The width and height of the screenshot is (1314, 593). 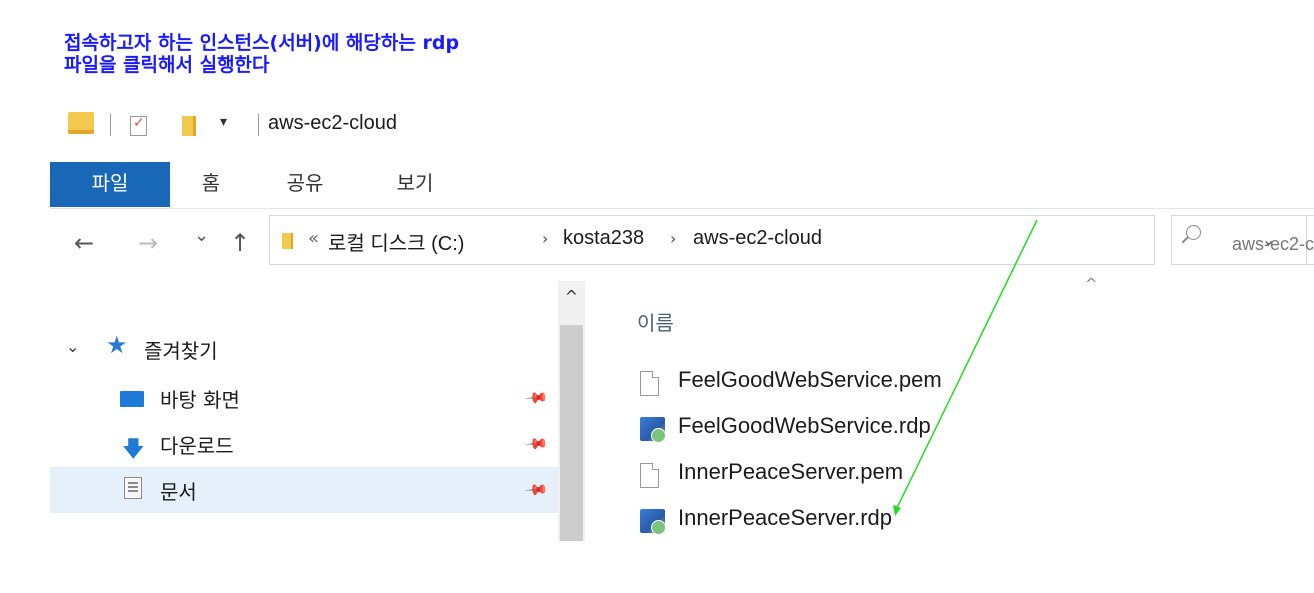 What do you see at coordinates (132, 399) in the screenshot?
I see `desktop-icon` at bounding box center [132, 399].